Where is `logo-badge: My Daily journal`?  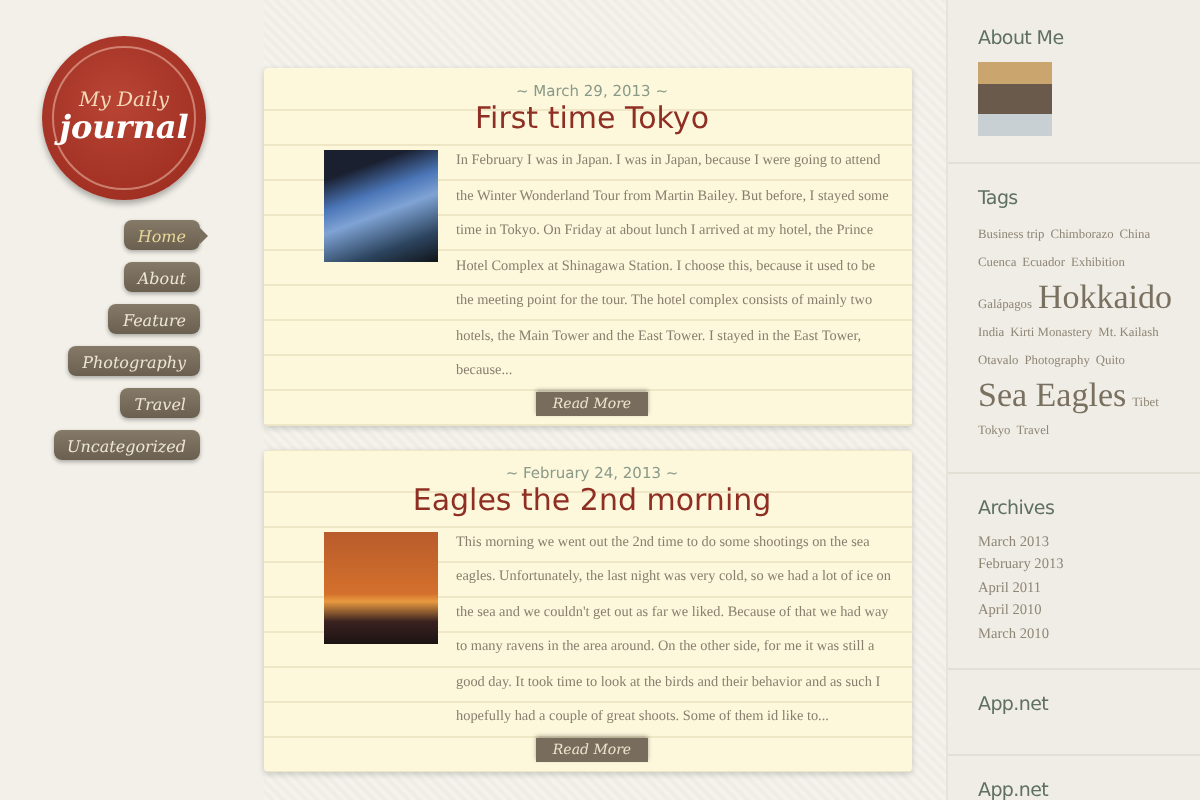 logo-badge: My Daily journal is located at coordinates (124, 118).